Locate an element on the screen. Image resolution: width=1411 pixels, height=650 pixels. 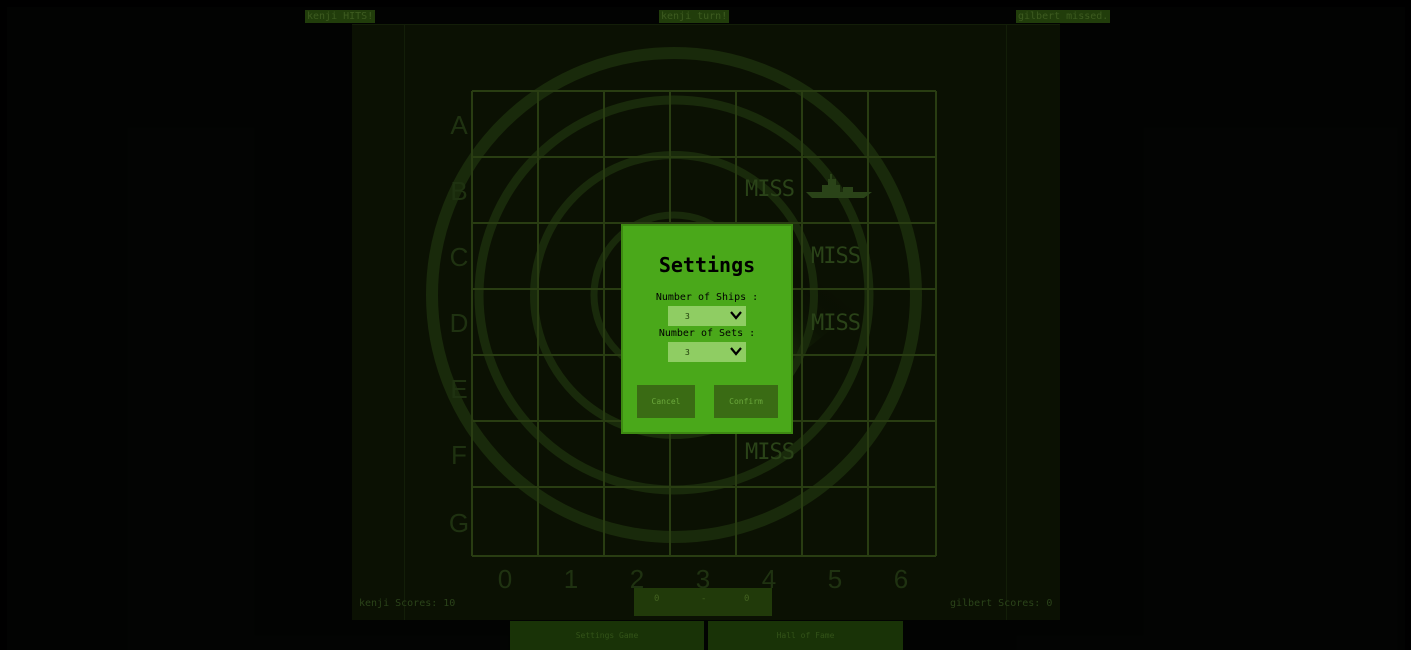
cancel-button: Cancel is located at coordinates (666, 401).